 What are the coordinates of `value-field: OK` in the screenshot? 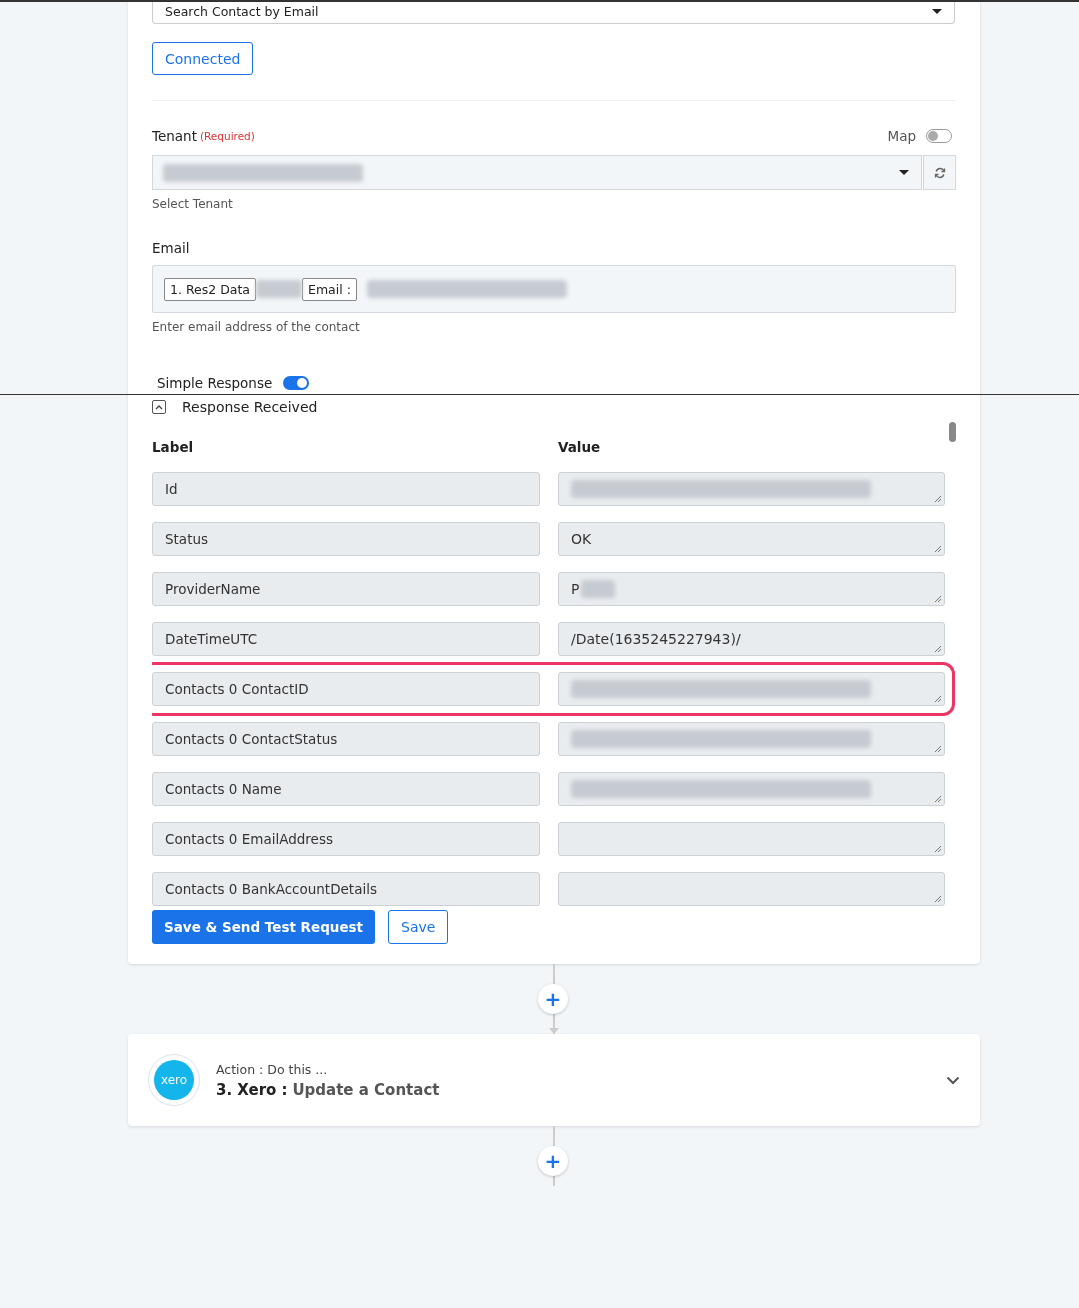 It's located at (751, 539).